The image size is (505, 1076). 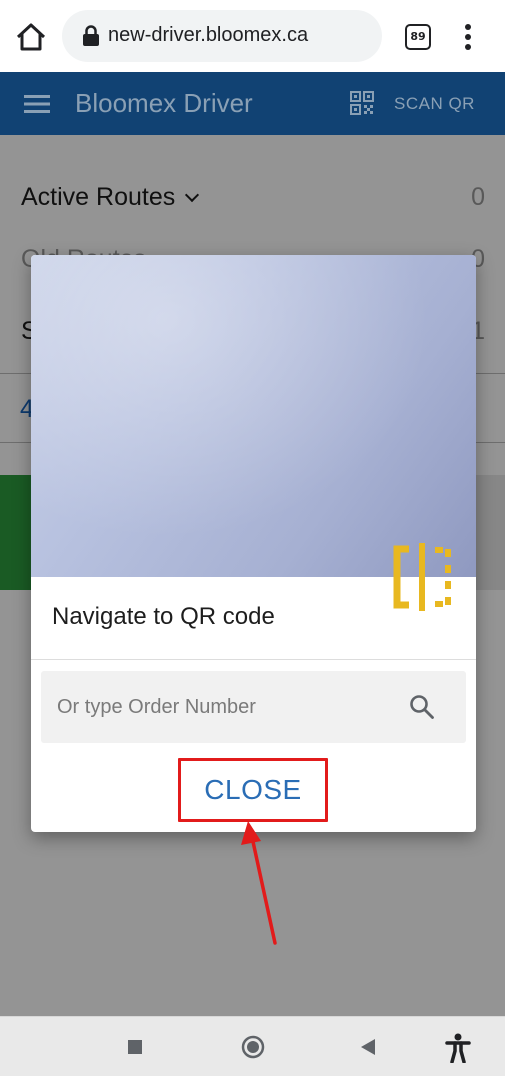 I want to click on more-vert-icon, so click(x=468, y=37).